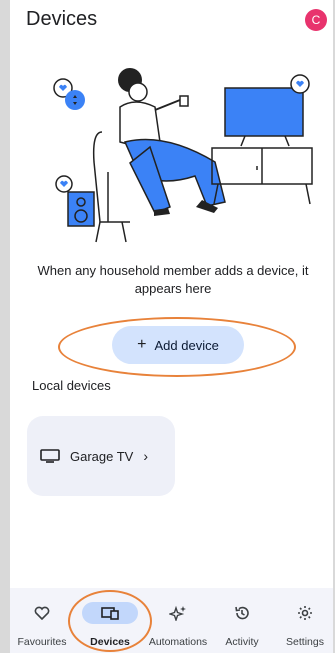 This screenshot has width=335, height=653. I want to click on device-card-garage-tv: Garage TV ›, so click(101, 456).